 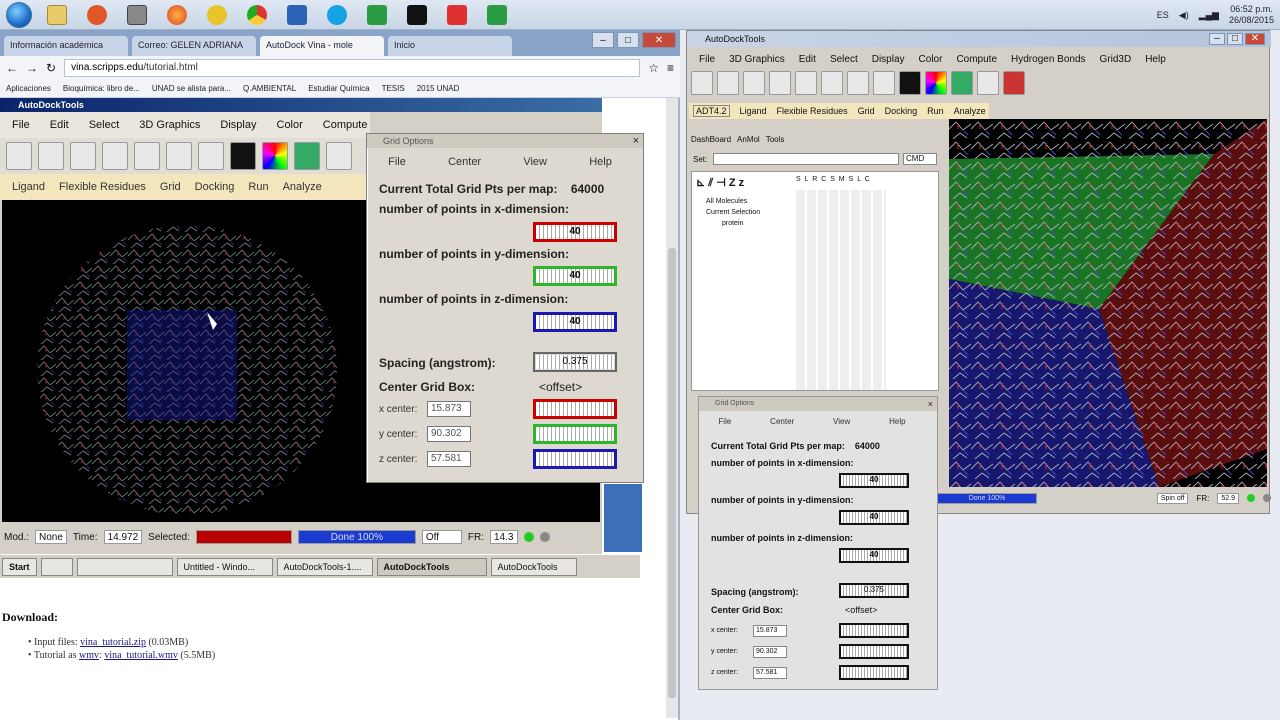 What do you see at coordinates (457, 15) in the screenshot?
I see `red-app-icon` at bounding box center [457, 15].